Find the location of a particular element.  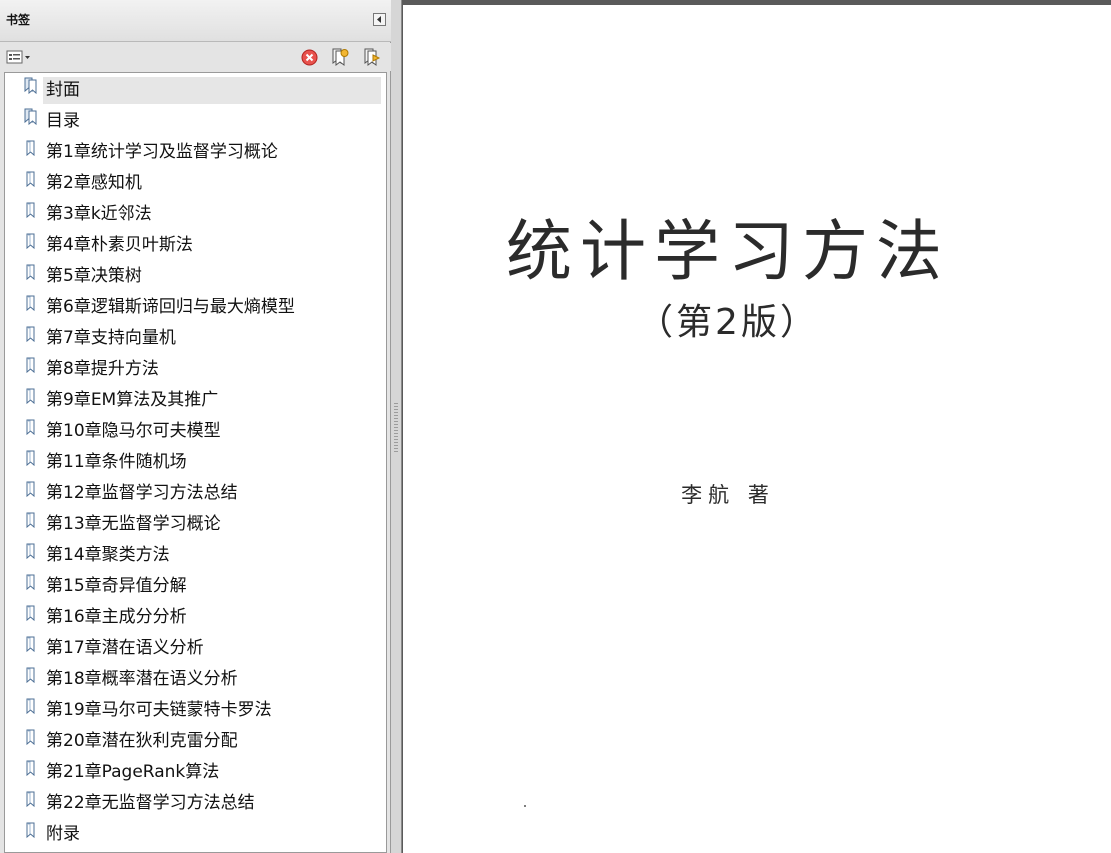

bookmark-label: 第12章监督学习方法总结 is located at coordinates (142, 493).